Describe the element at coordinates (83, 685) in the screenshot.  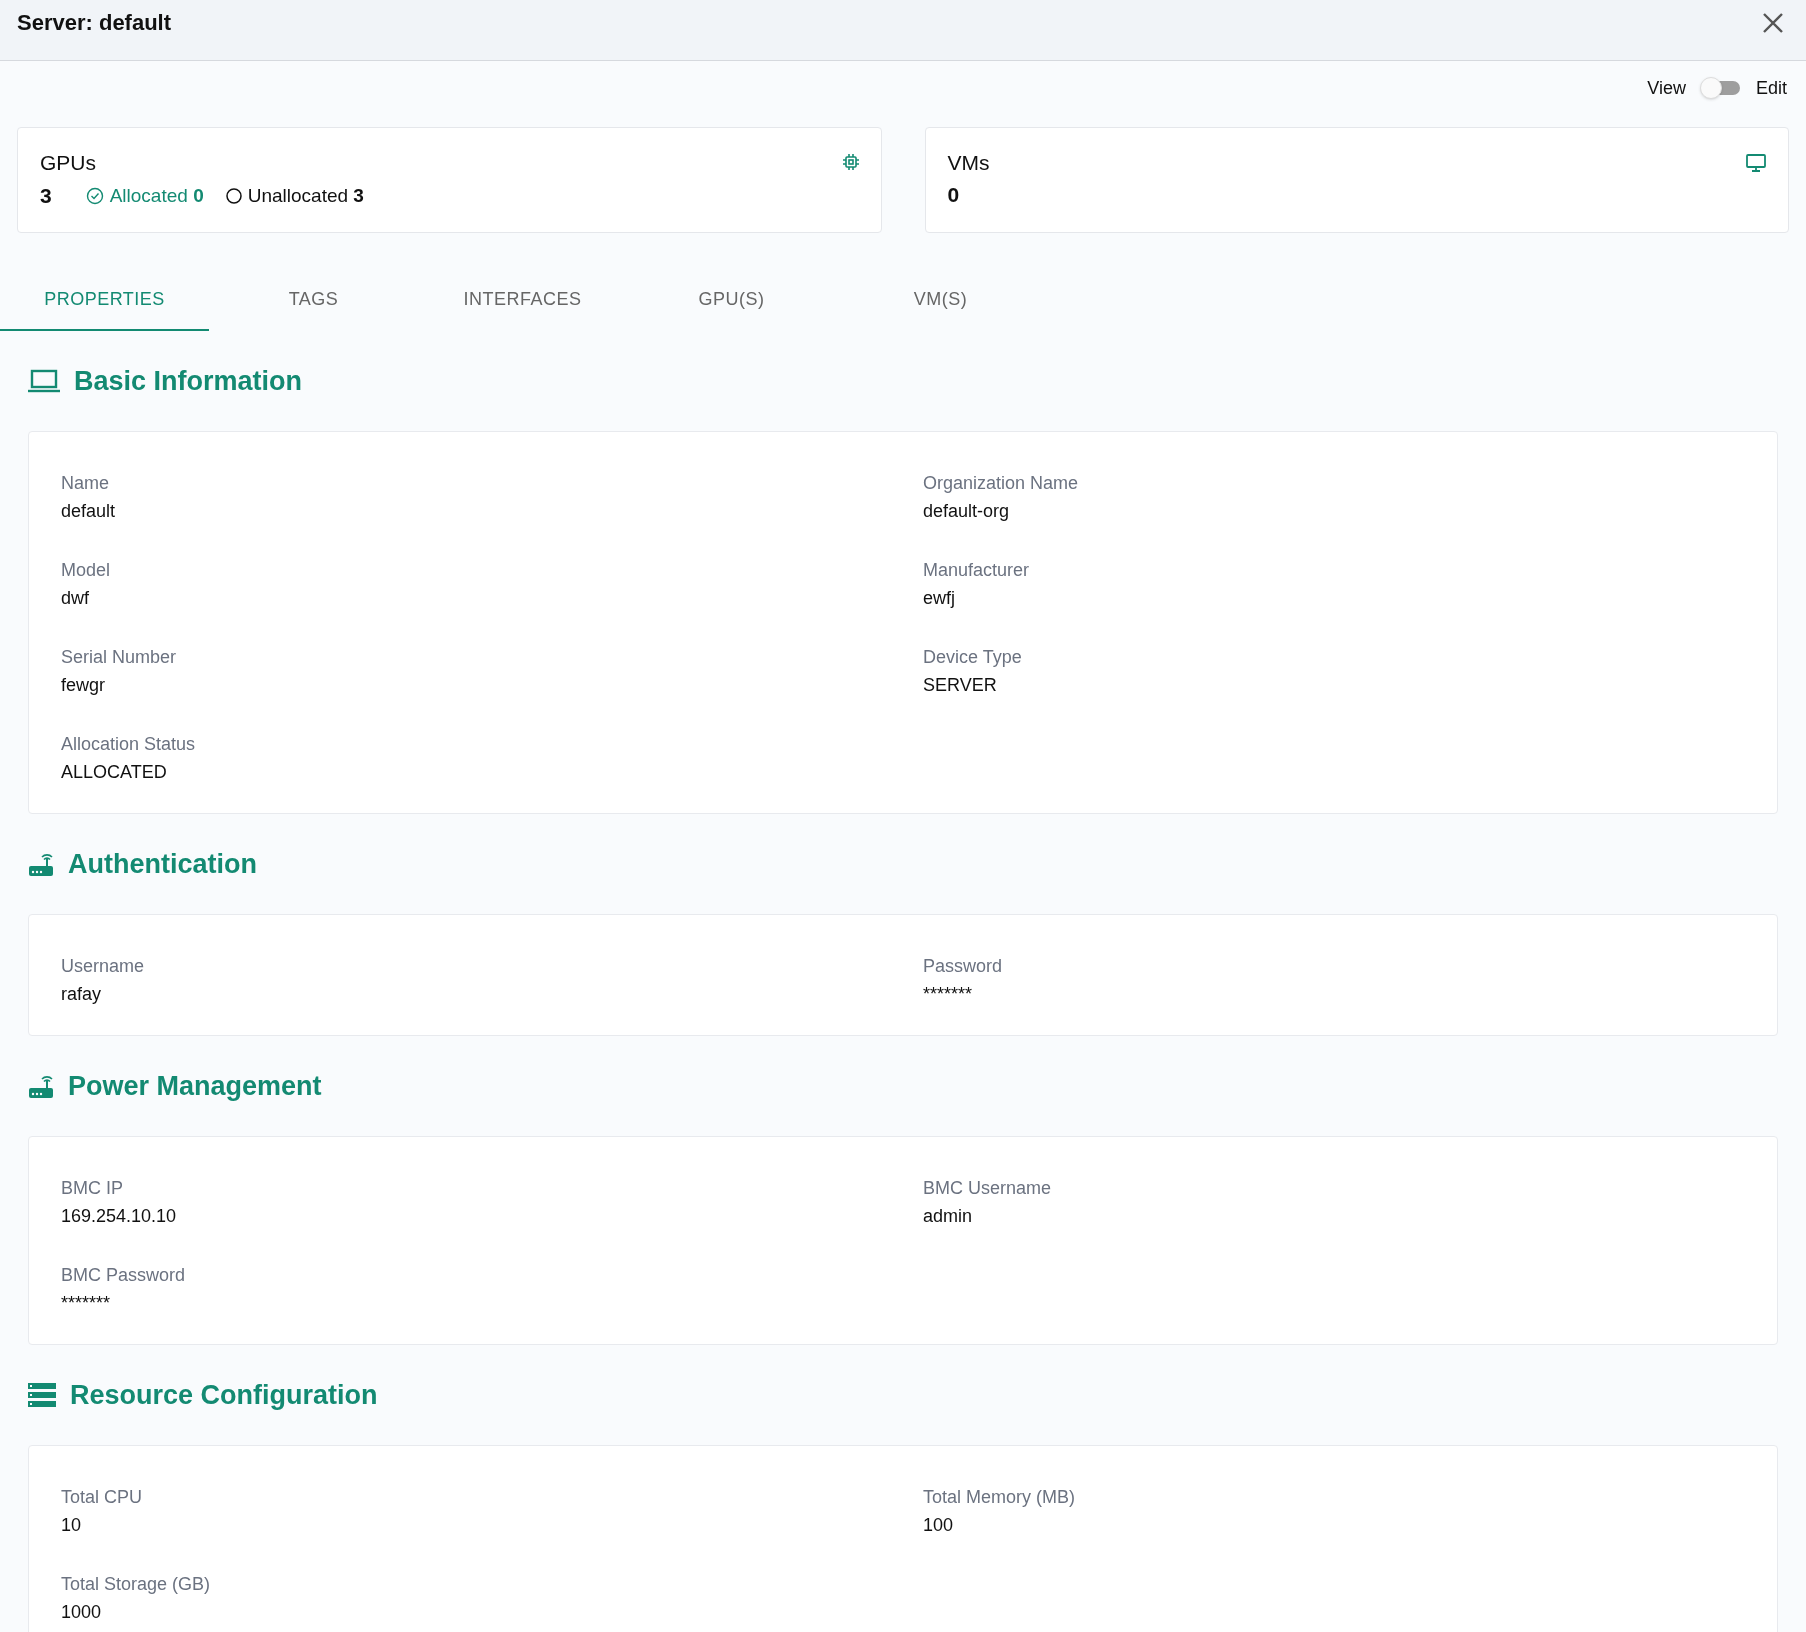
I see `field-value: fewgr` at that location.